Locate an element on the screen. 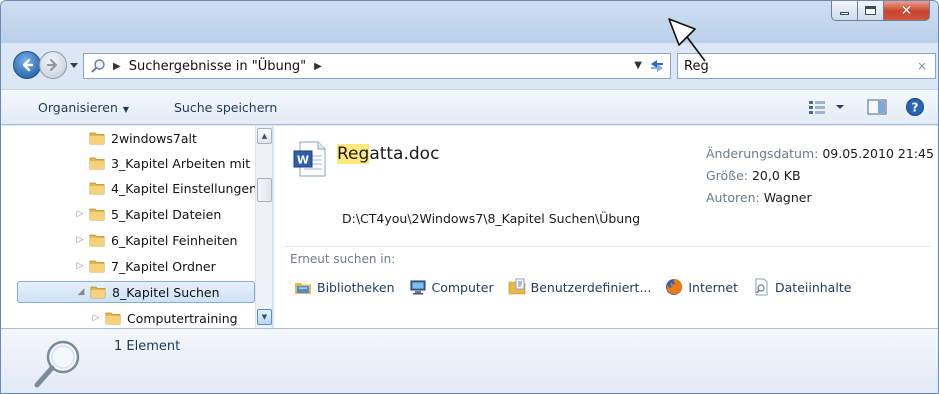 This screenshot has height=394, width=939. tree-item: ▷ Computertraining is located at coordinates (128, 317).